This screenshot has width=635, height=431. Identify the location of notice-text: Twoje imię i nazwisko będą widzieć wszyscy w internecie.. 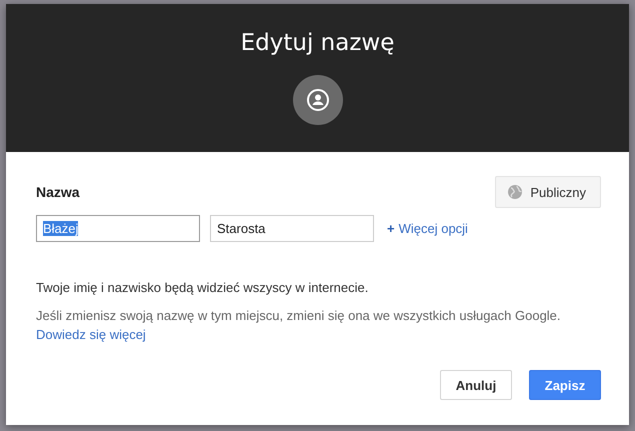
(203, 287).